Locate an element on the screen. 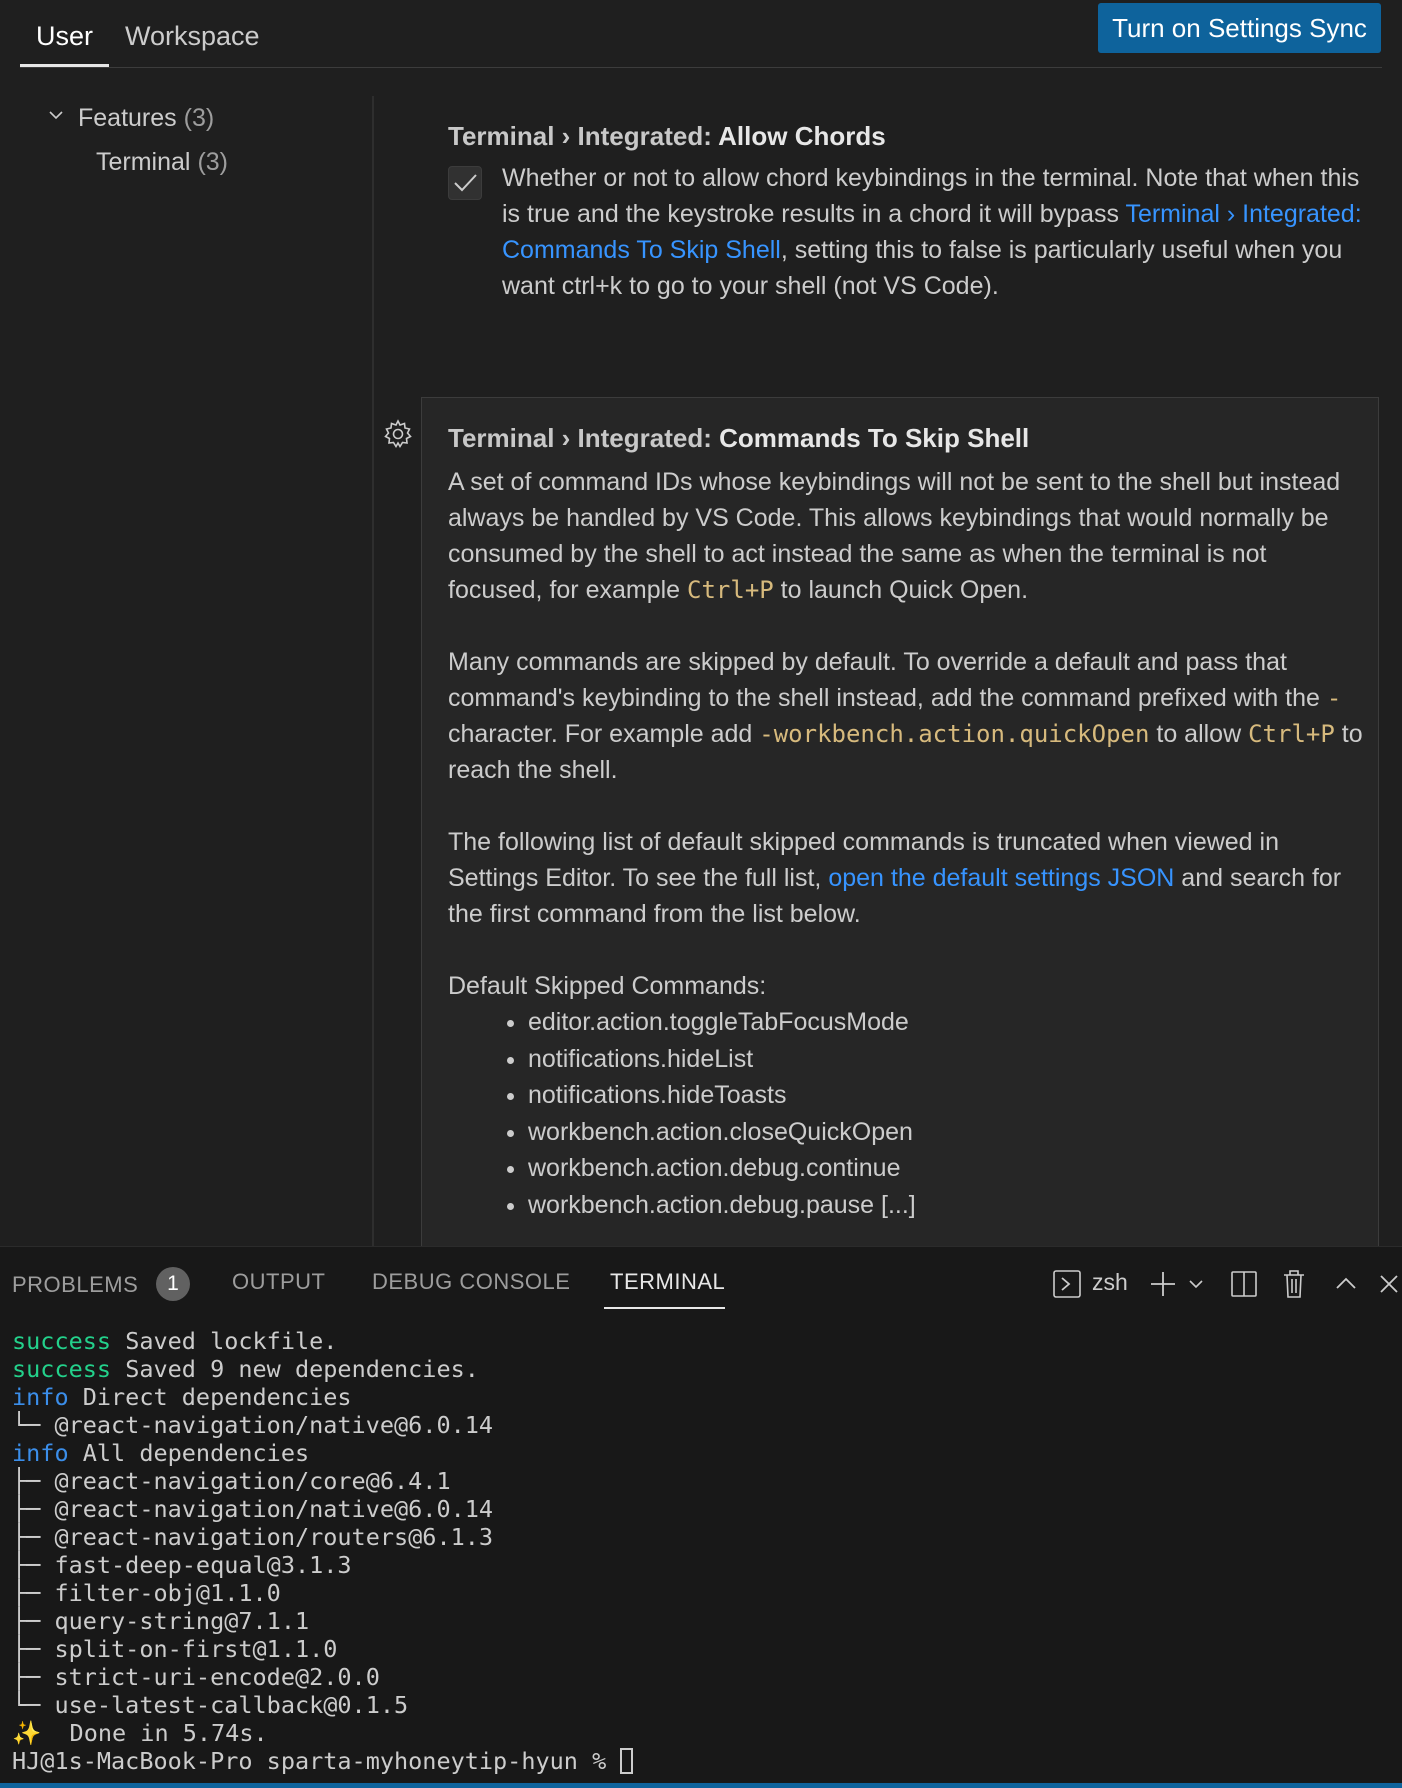 The width and height of the screenshot is (1402, 1788). terminal-line: ├─ strict-uri-encode@2.0.0 is located at coordinates (196, 1677).